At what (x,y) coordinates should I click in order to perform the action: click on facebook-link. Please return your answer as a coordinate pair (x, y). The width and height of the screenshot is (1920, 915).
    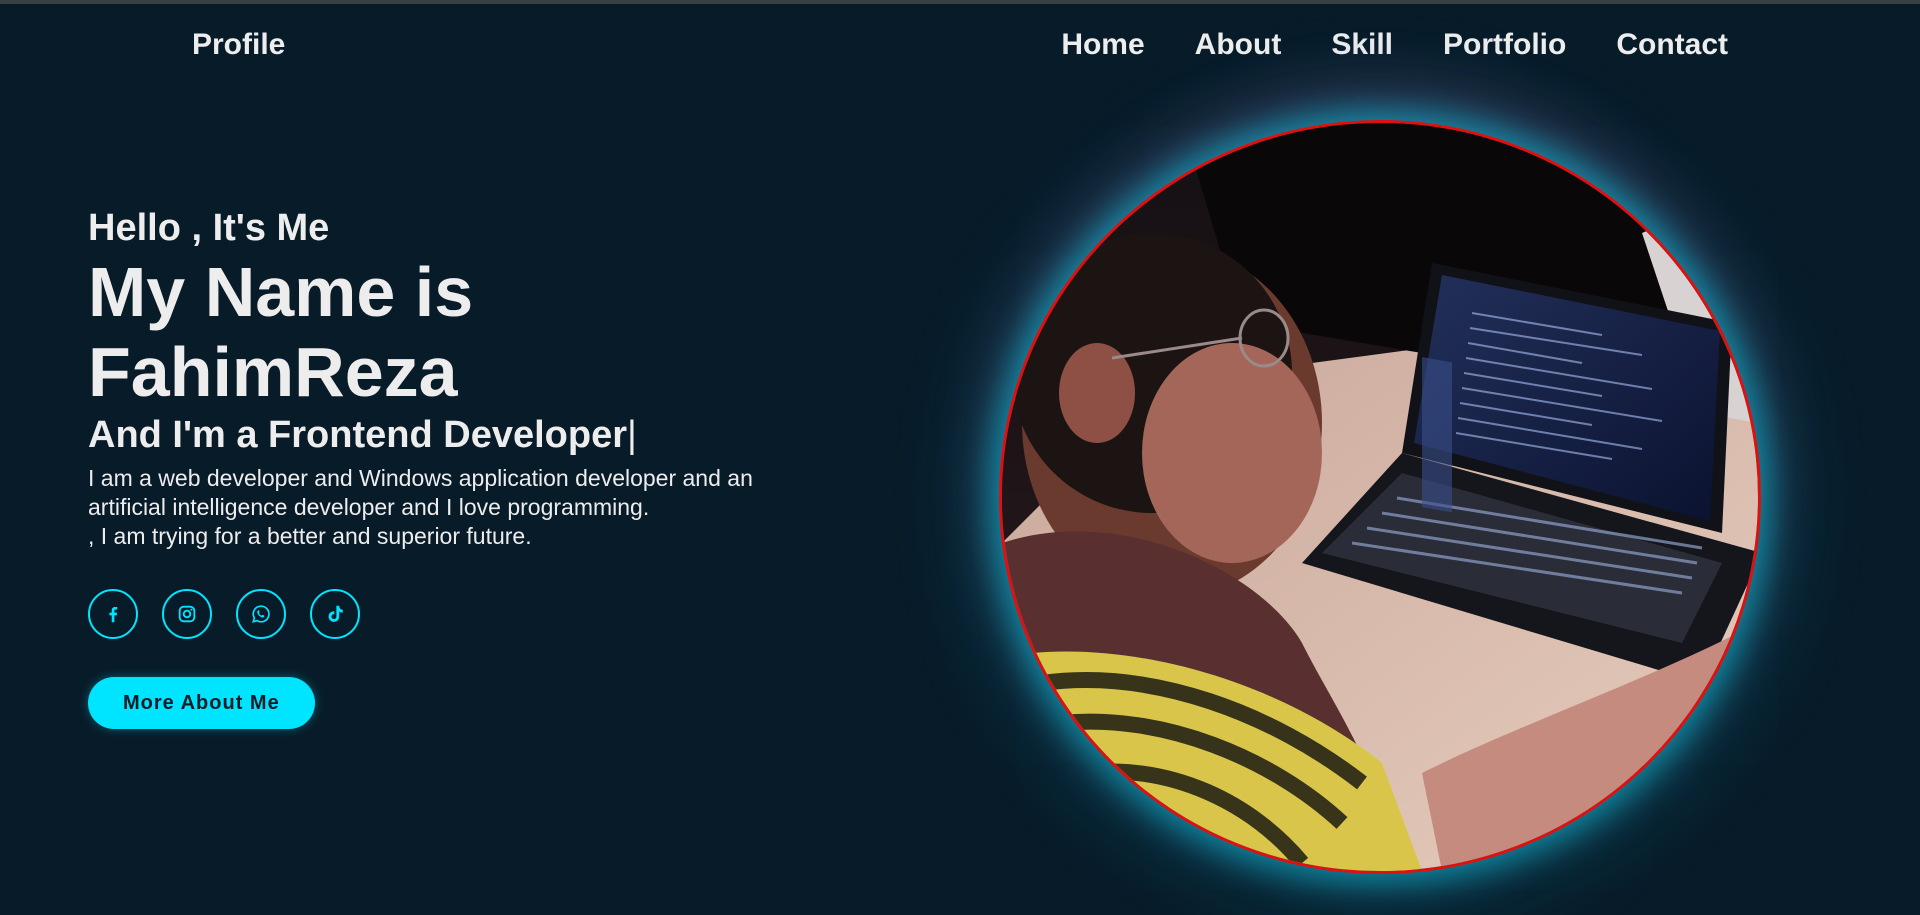
    Looking at the image, I should click on (113, 614).